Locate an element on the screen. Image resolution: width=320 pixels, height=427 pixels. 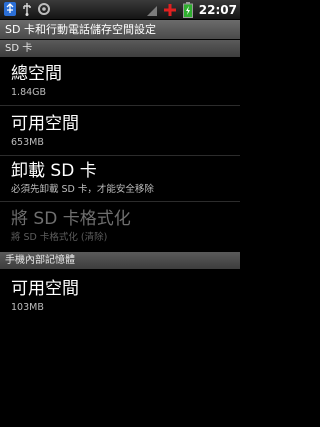
sd-available-space-item: 可用空間 653MB is located at coordinates (120, 131).